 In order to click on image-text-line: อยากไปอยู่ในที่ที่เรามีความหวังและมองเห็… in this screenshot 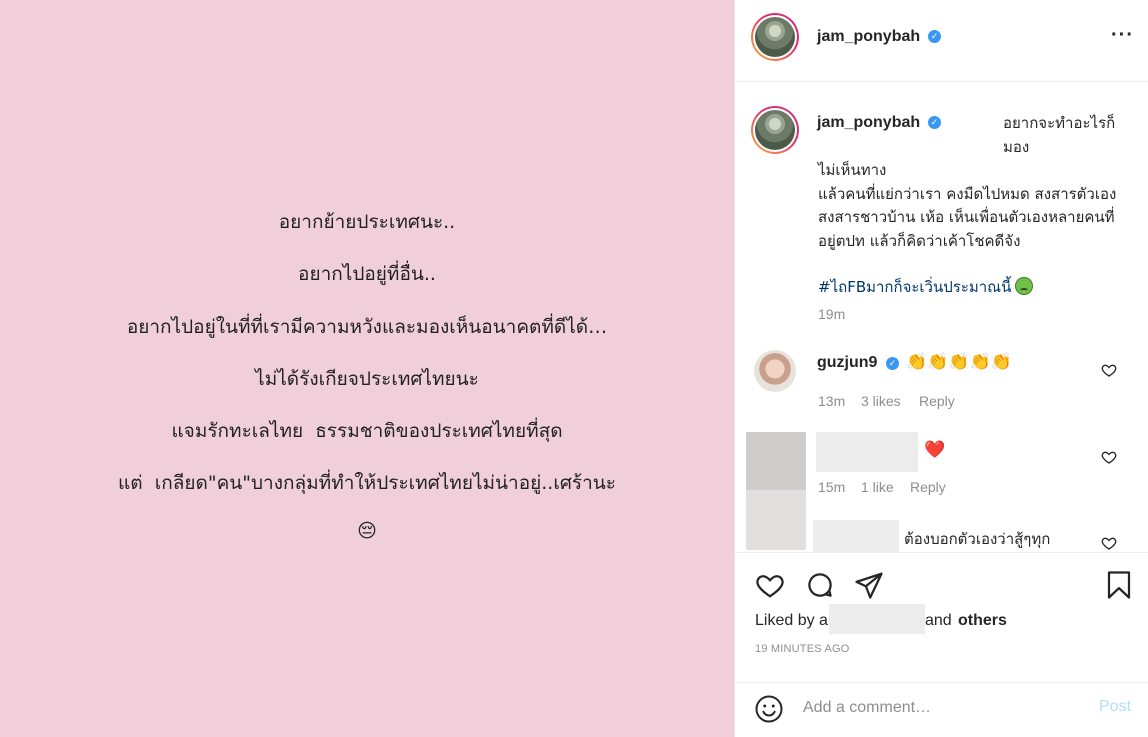, I will do `click(367, 327)`.